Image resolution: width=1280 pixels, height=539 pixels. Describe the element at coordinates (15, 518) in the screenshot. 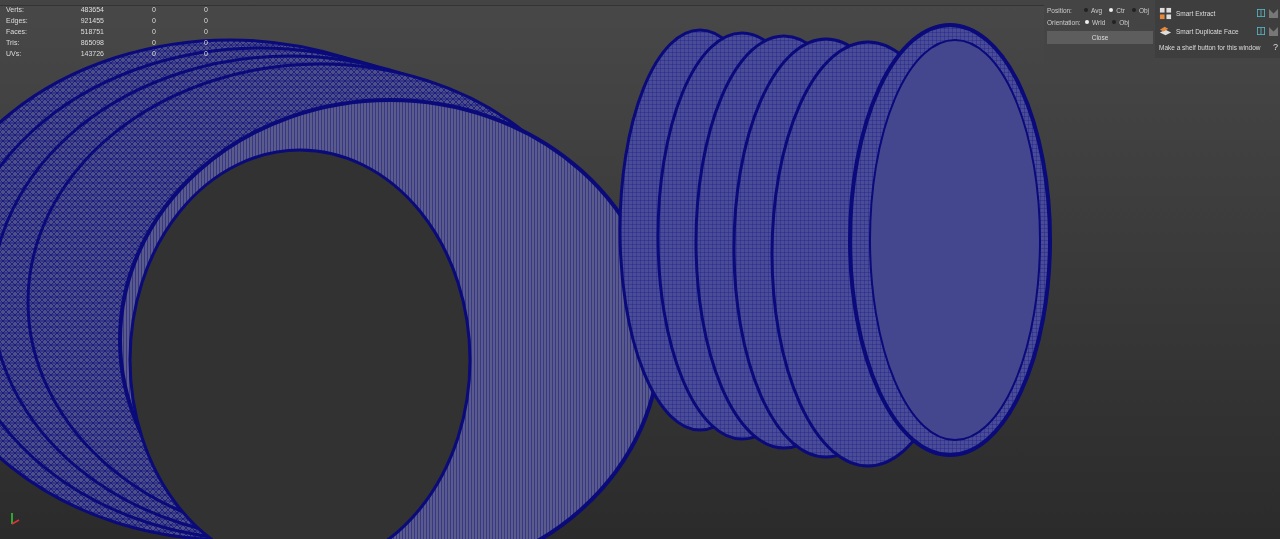

I see `axis-gizmo-icon` at that location.